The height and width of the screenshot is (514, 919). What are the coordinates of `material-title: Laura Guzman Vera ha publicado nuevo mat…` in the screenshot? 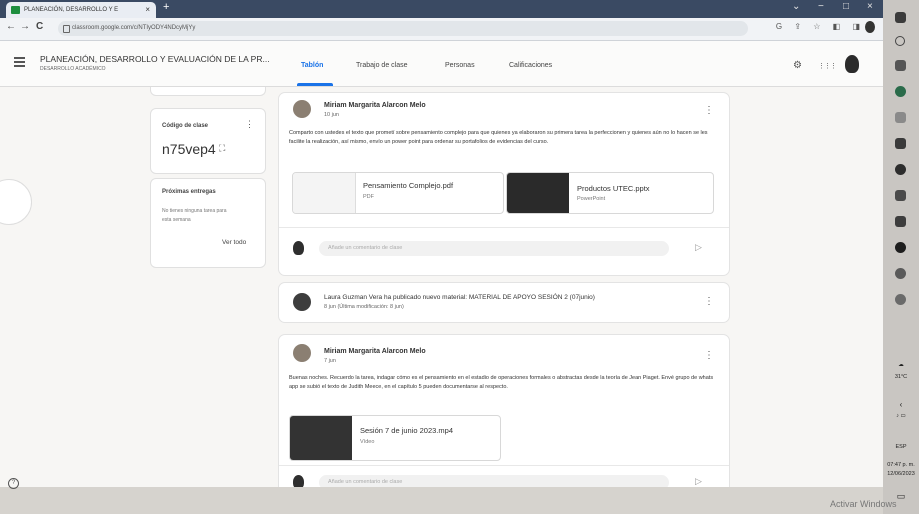 It's located at (459, 297).